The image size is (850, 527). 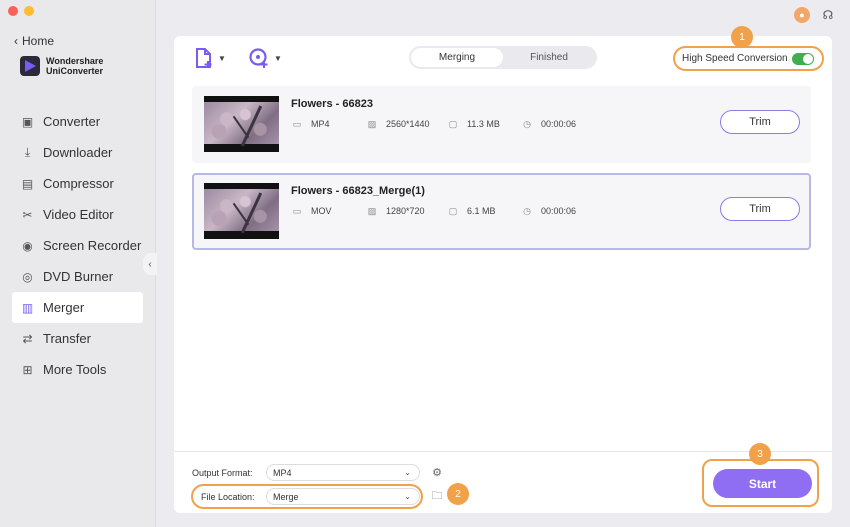 What do you see at coordinates (27, 369) in the screenshot?
I see `grid-icon: ⊞` at bounding box center [27, 369].